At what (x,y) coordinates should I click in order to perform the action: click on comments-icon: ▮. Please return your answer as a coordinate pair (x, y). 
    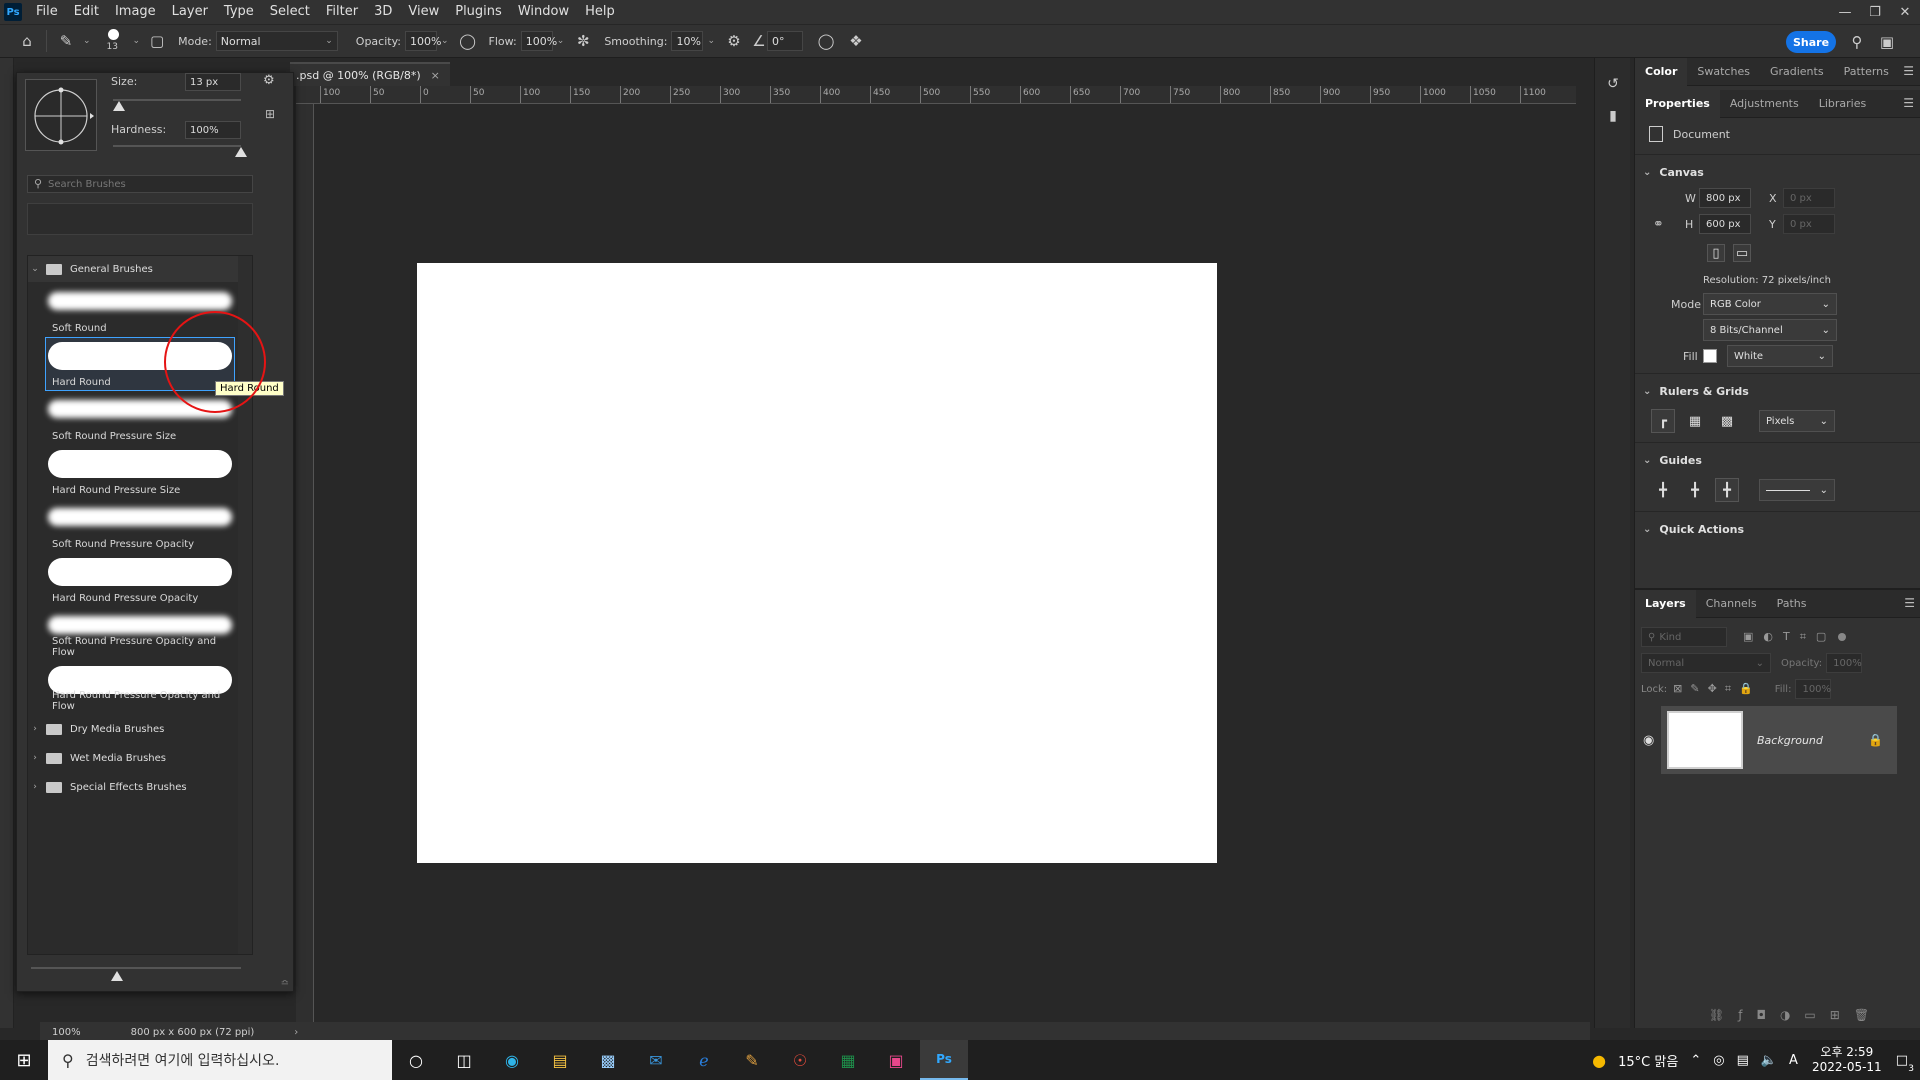
    Looking at the image, I should click on (1613, 116).